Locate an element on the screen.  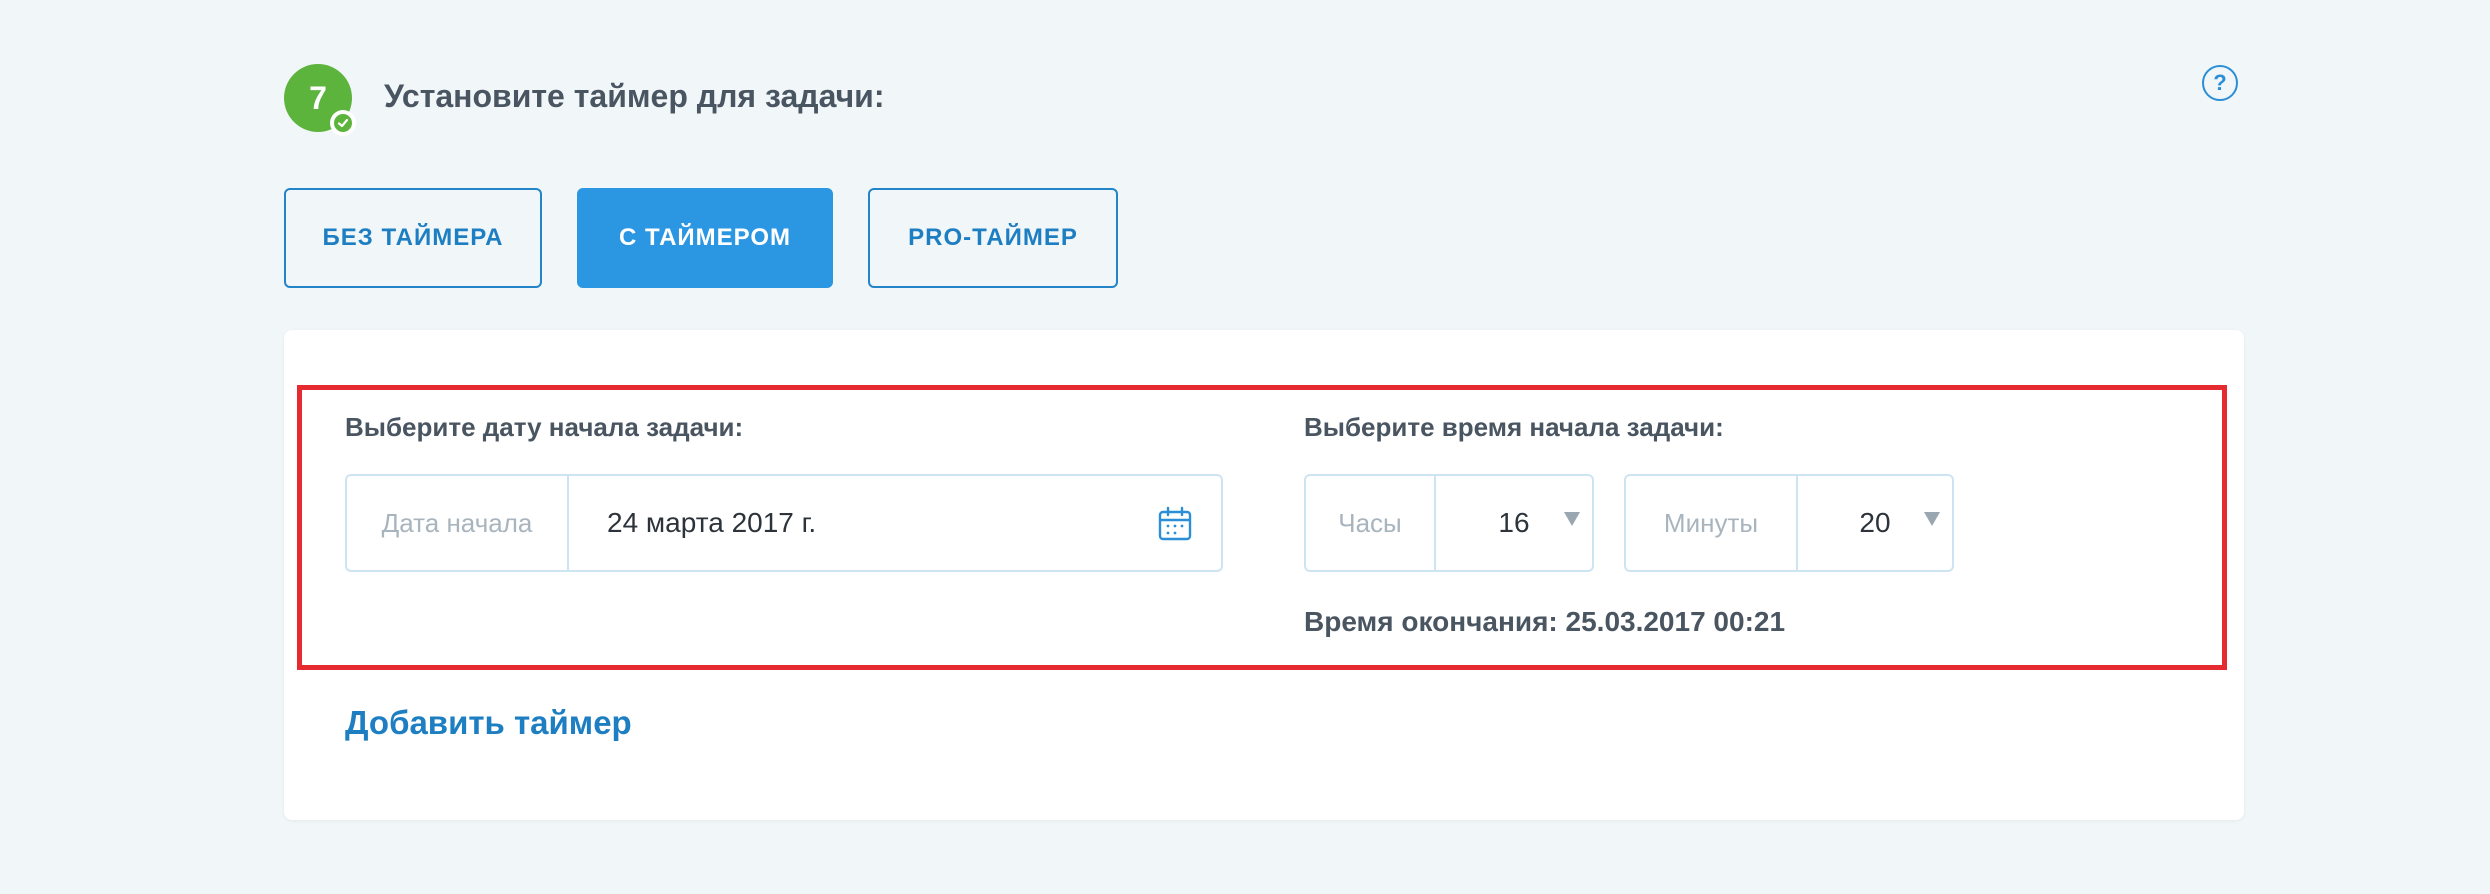
minutes-select: Минуты 20 is located at coordinates (1789, 523).